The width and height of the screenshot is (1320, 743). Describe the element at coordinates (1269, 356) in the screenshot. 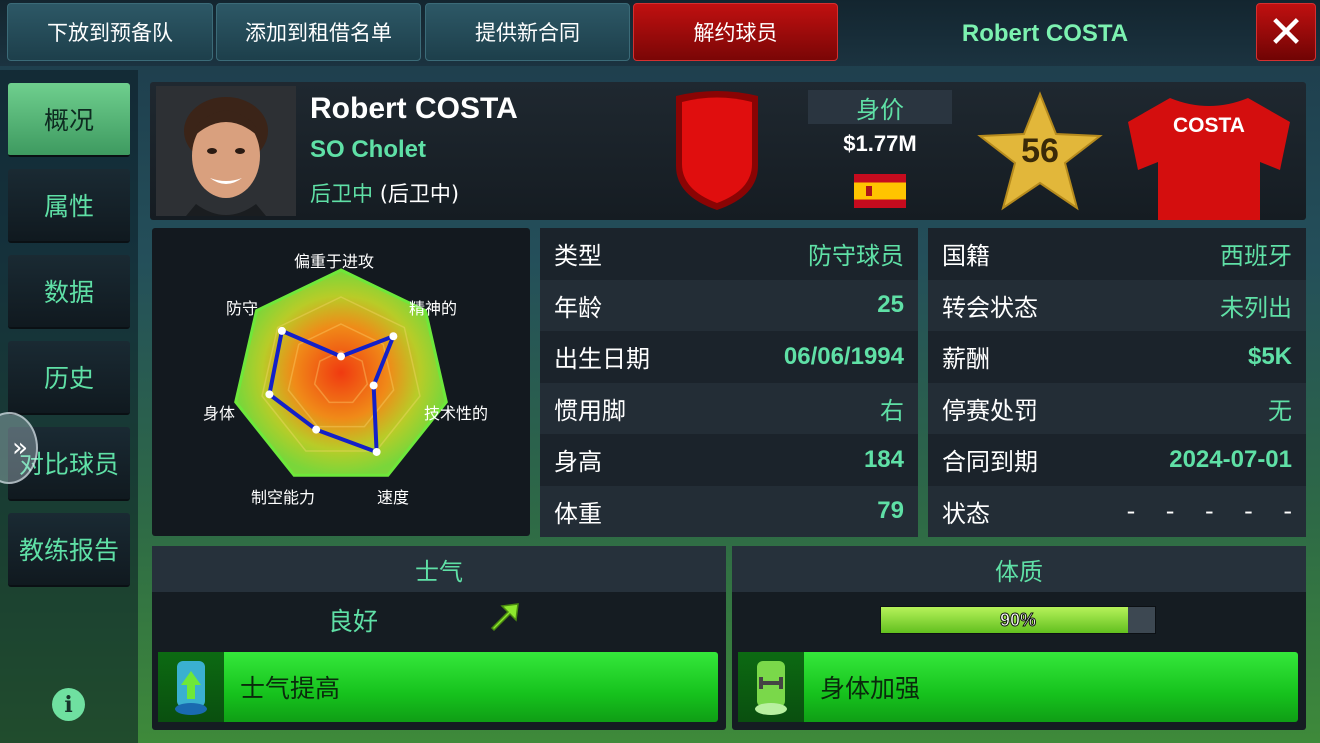

I see `stat-value: $5K` at that location.